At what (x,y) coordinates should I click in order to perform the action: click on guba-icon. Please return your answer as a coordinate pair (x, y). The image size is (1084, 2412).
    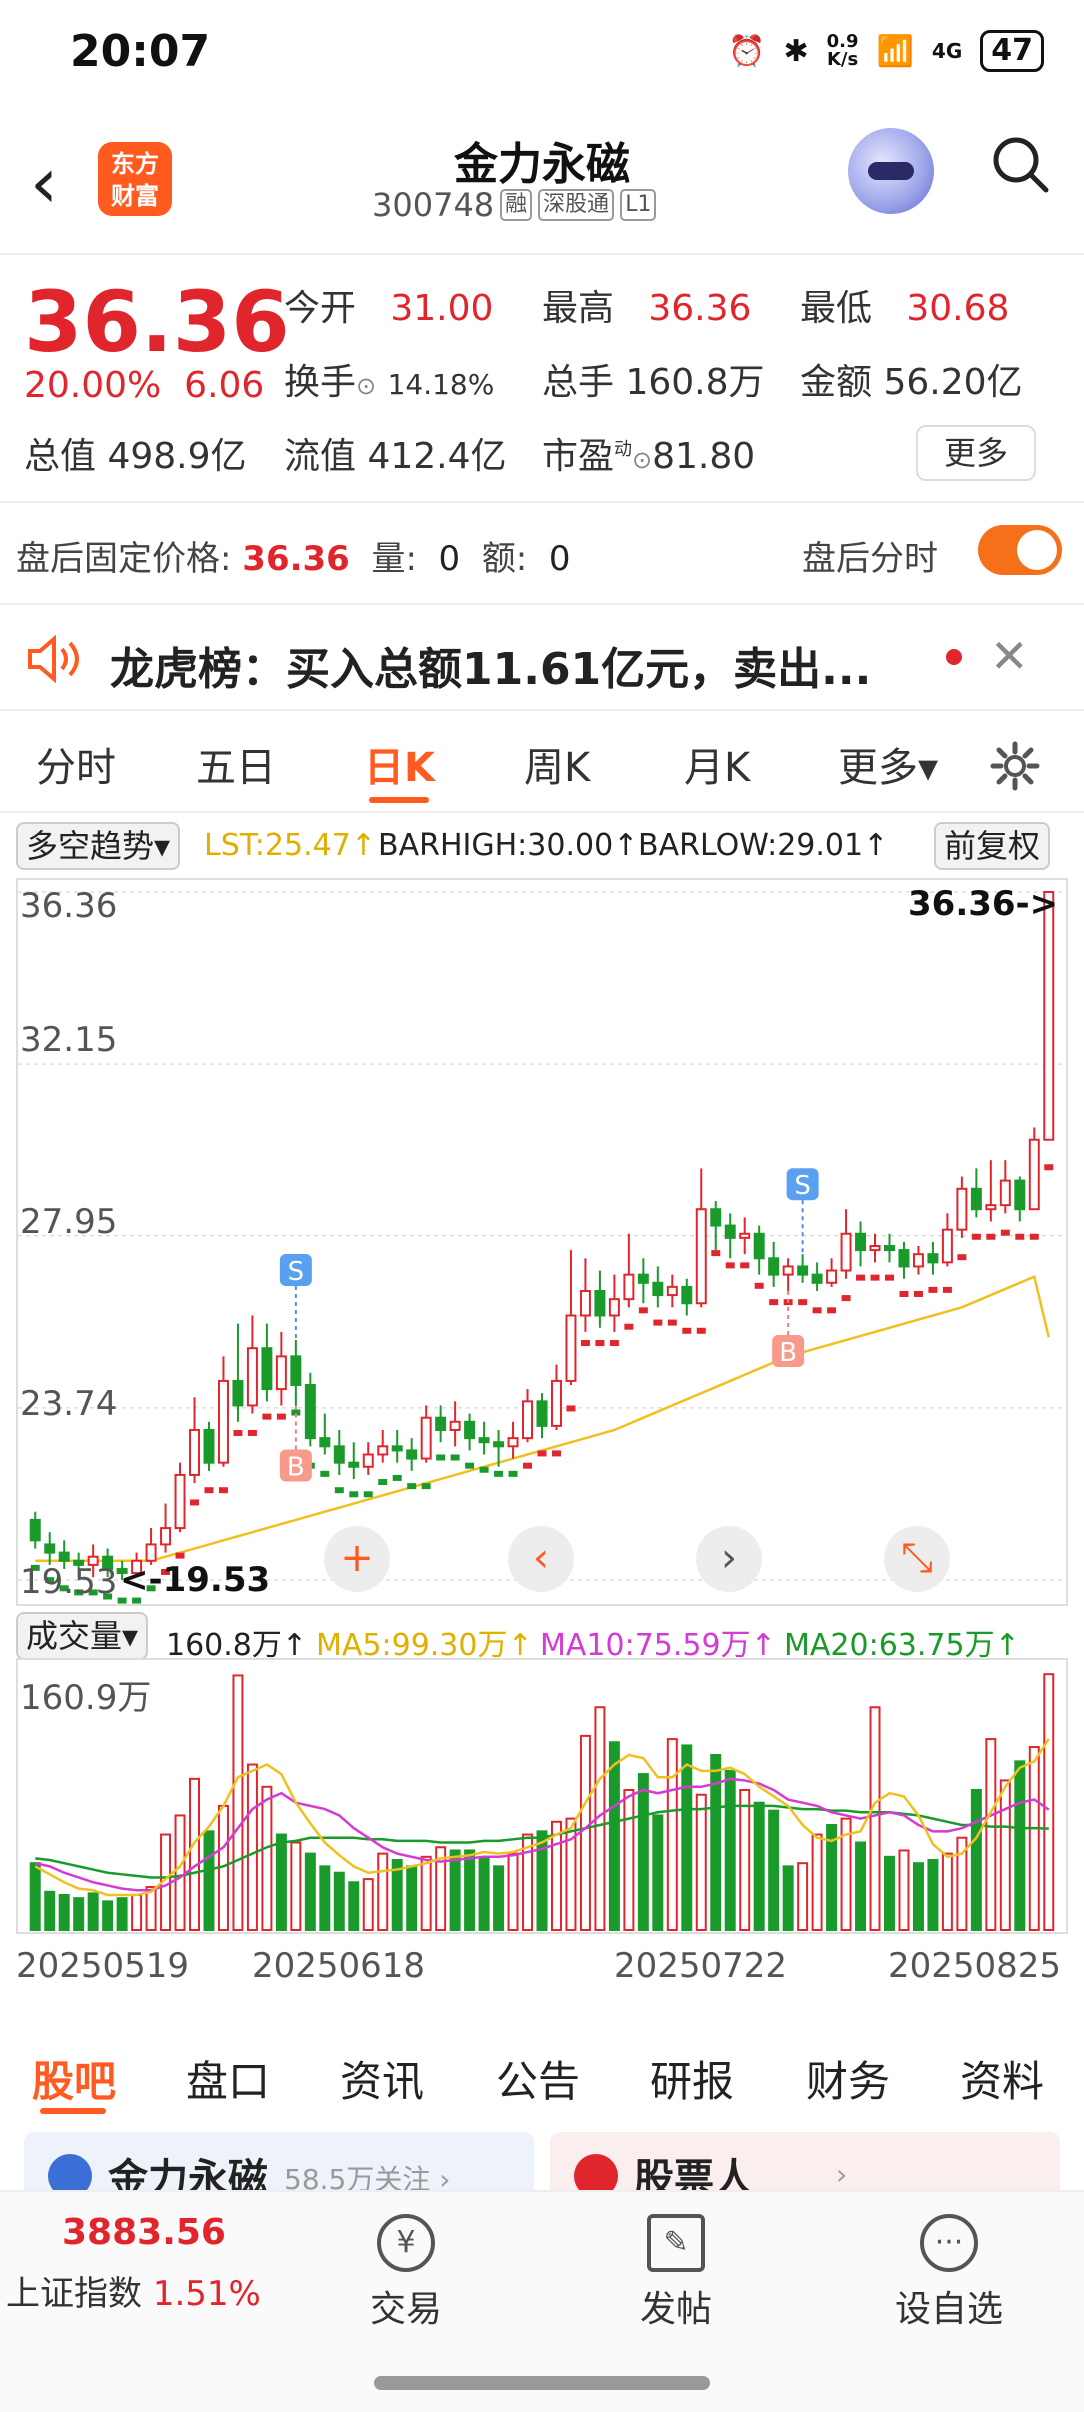
    Looking at the image, I should click on (70, 2172).